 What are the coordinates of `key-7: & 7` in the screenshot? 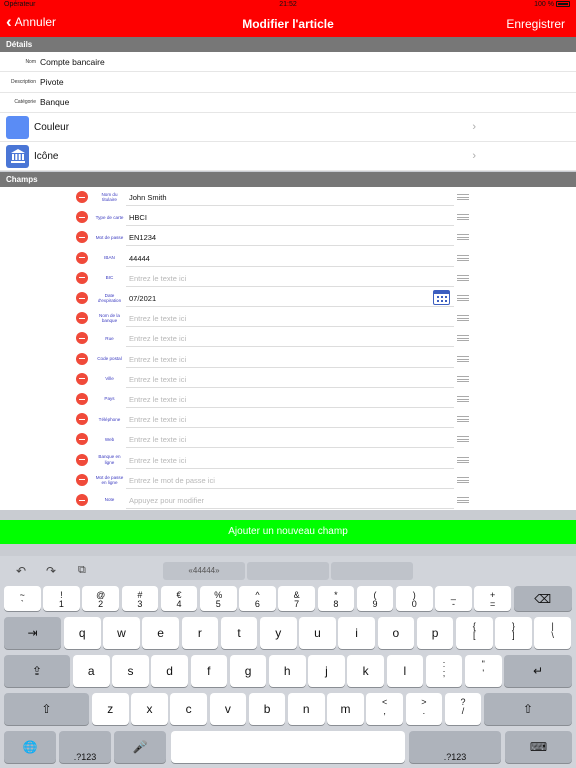 It's located at (296, 598).